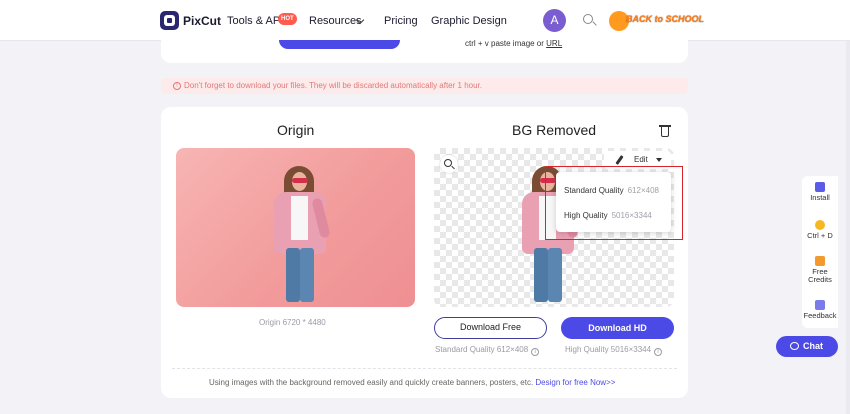 The width and height of the screenshot is (850, 414). I want to click on url-link: URL, so click(554, 43).